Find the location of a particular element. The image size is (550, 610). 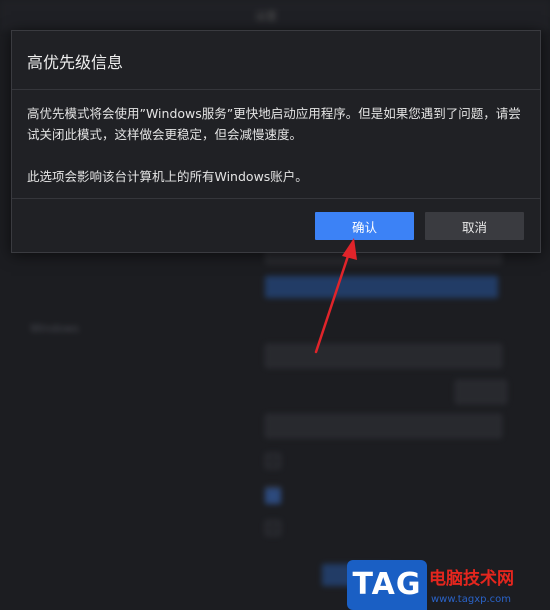

background-section-heading: Windows is located at coordinates (55, 328).